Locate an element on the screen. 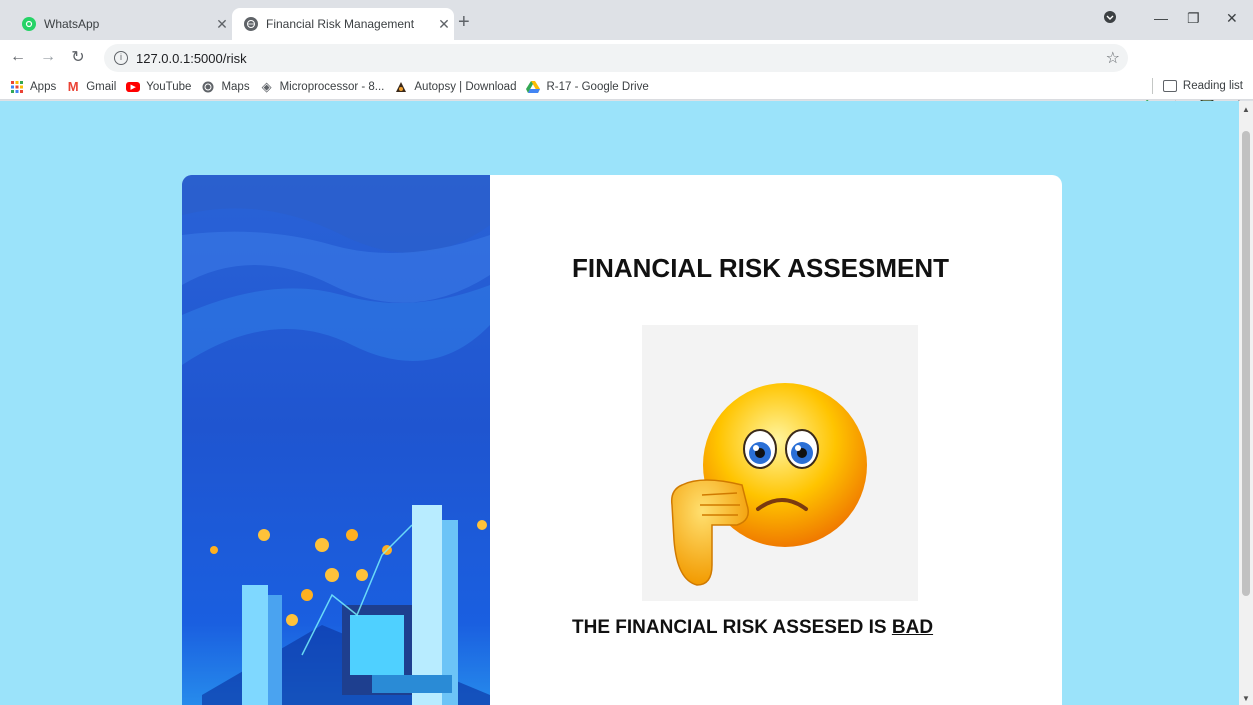  youtube-icon: ▶ is located at coordinates (133, 86).